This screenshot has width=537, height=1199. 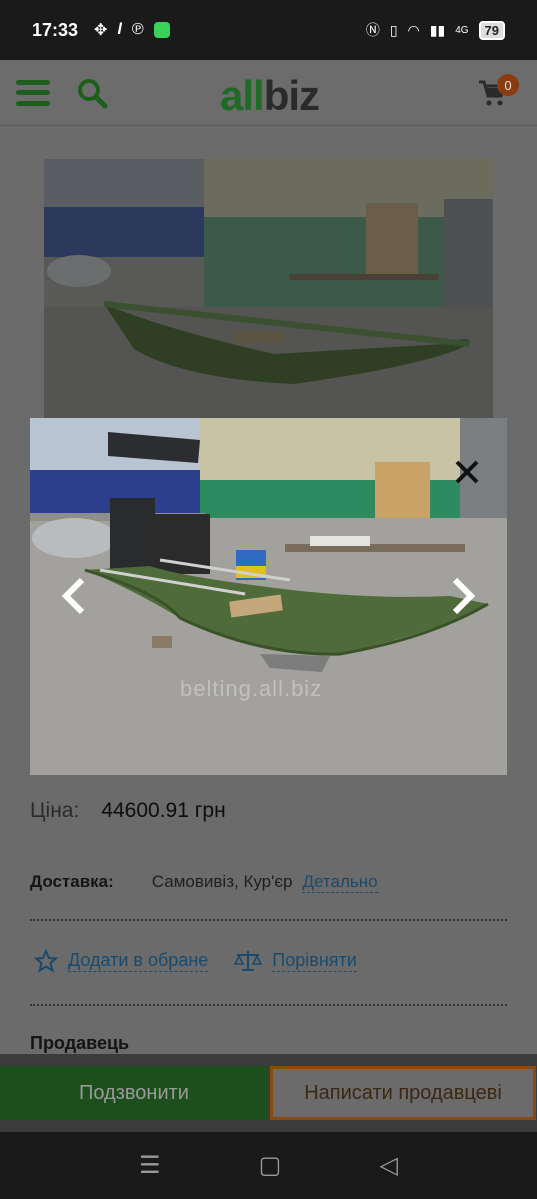 I want to click on notification-icons: ✥ l ℗, so click(x=132, y=30).